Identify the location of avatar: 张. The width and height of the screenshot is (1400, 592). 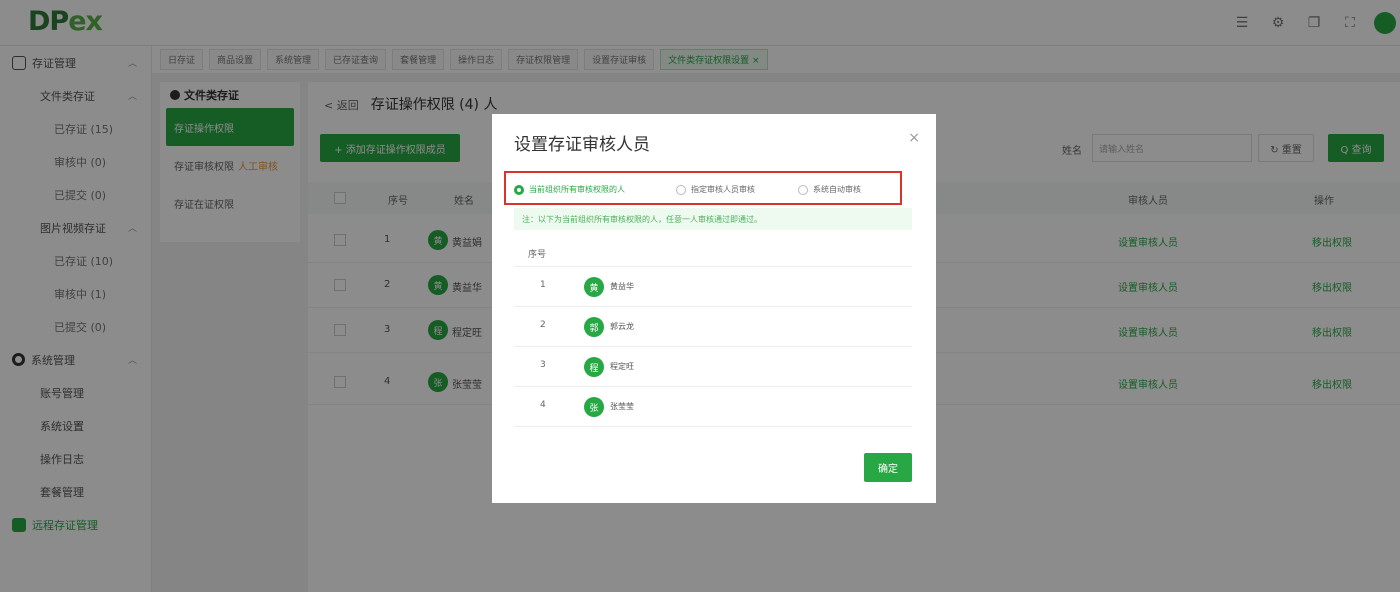
(594, 407).